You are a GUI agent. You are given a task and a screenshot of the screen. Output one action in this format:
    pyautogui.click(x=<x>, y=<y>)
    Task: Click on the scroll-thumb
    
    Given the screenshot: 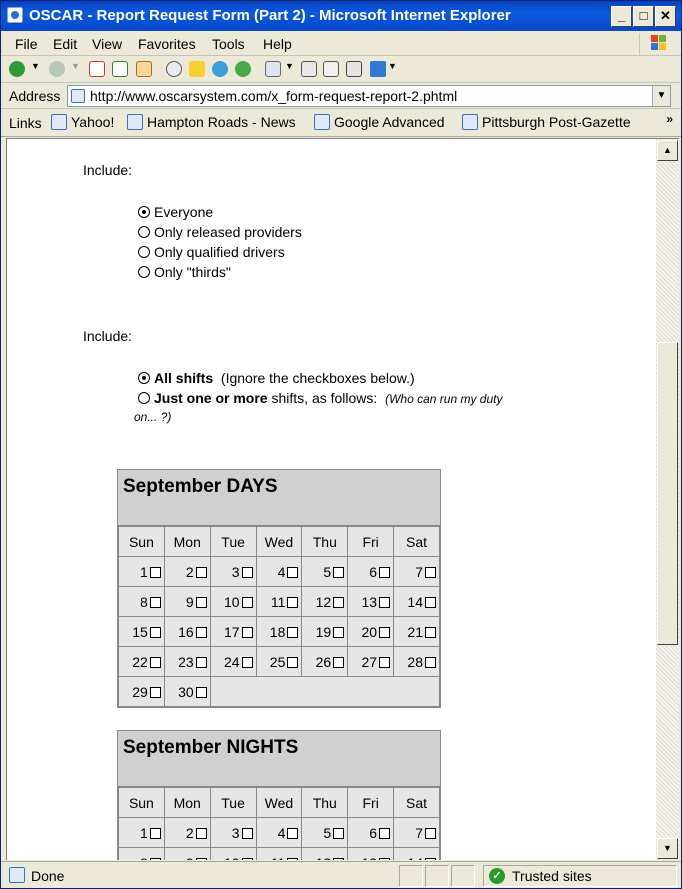 What is the action you would take?
    pyautogui.click(x=667, y=493)
    